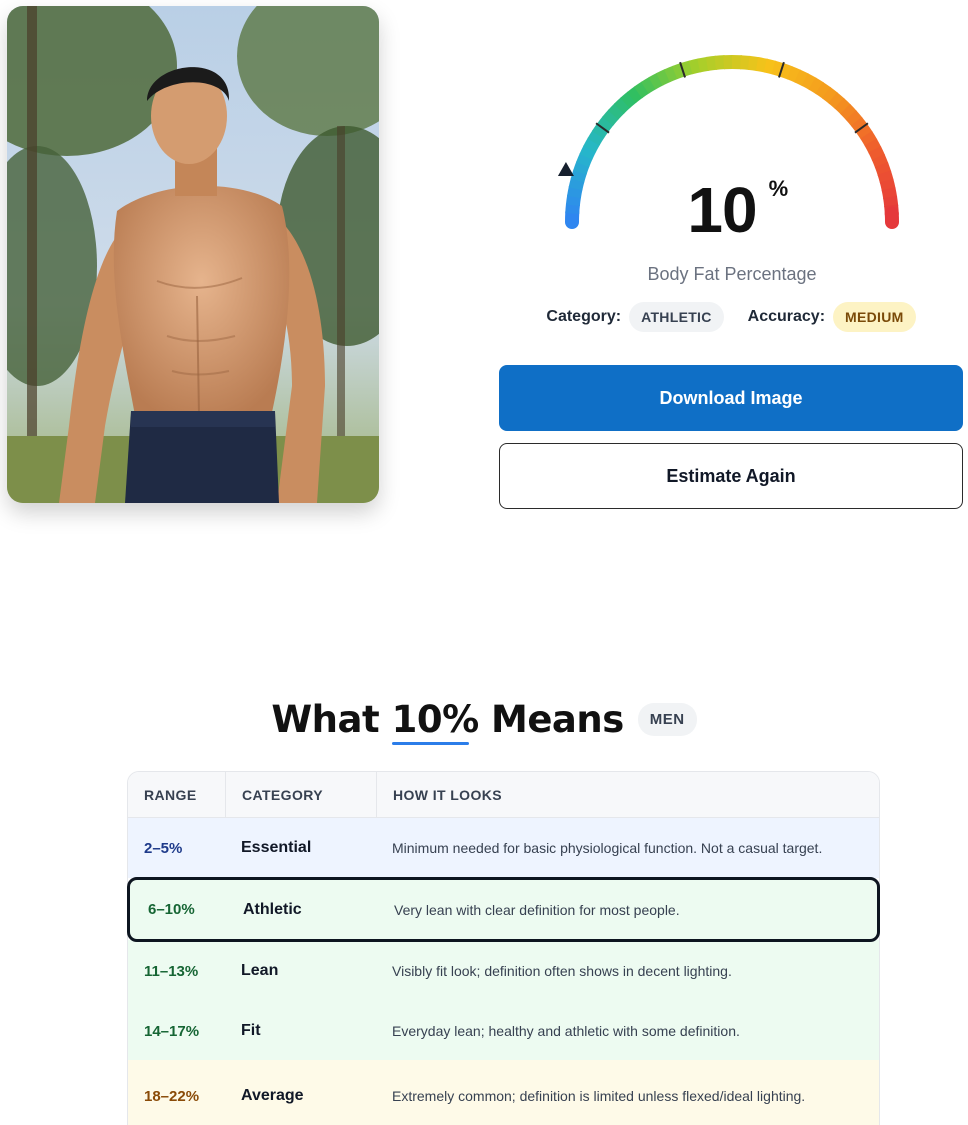  What do you see at coordinates (251, 1030) in the screenshot?
I see `row-category: Fit` at bounding box center [251, 1030].